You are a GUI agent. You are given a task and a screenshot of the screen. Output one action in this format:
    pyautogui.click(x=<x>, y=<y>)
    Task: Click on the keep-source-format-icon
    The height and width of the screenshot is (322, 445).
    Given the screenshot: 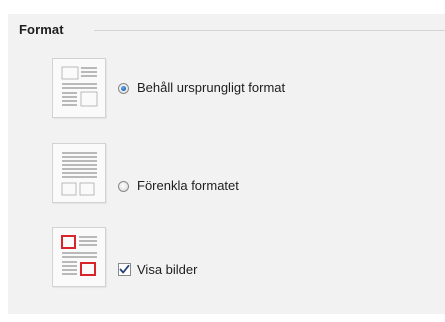 What is the action you would take?
    pyautogui.click(x=79, y=88)
    